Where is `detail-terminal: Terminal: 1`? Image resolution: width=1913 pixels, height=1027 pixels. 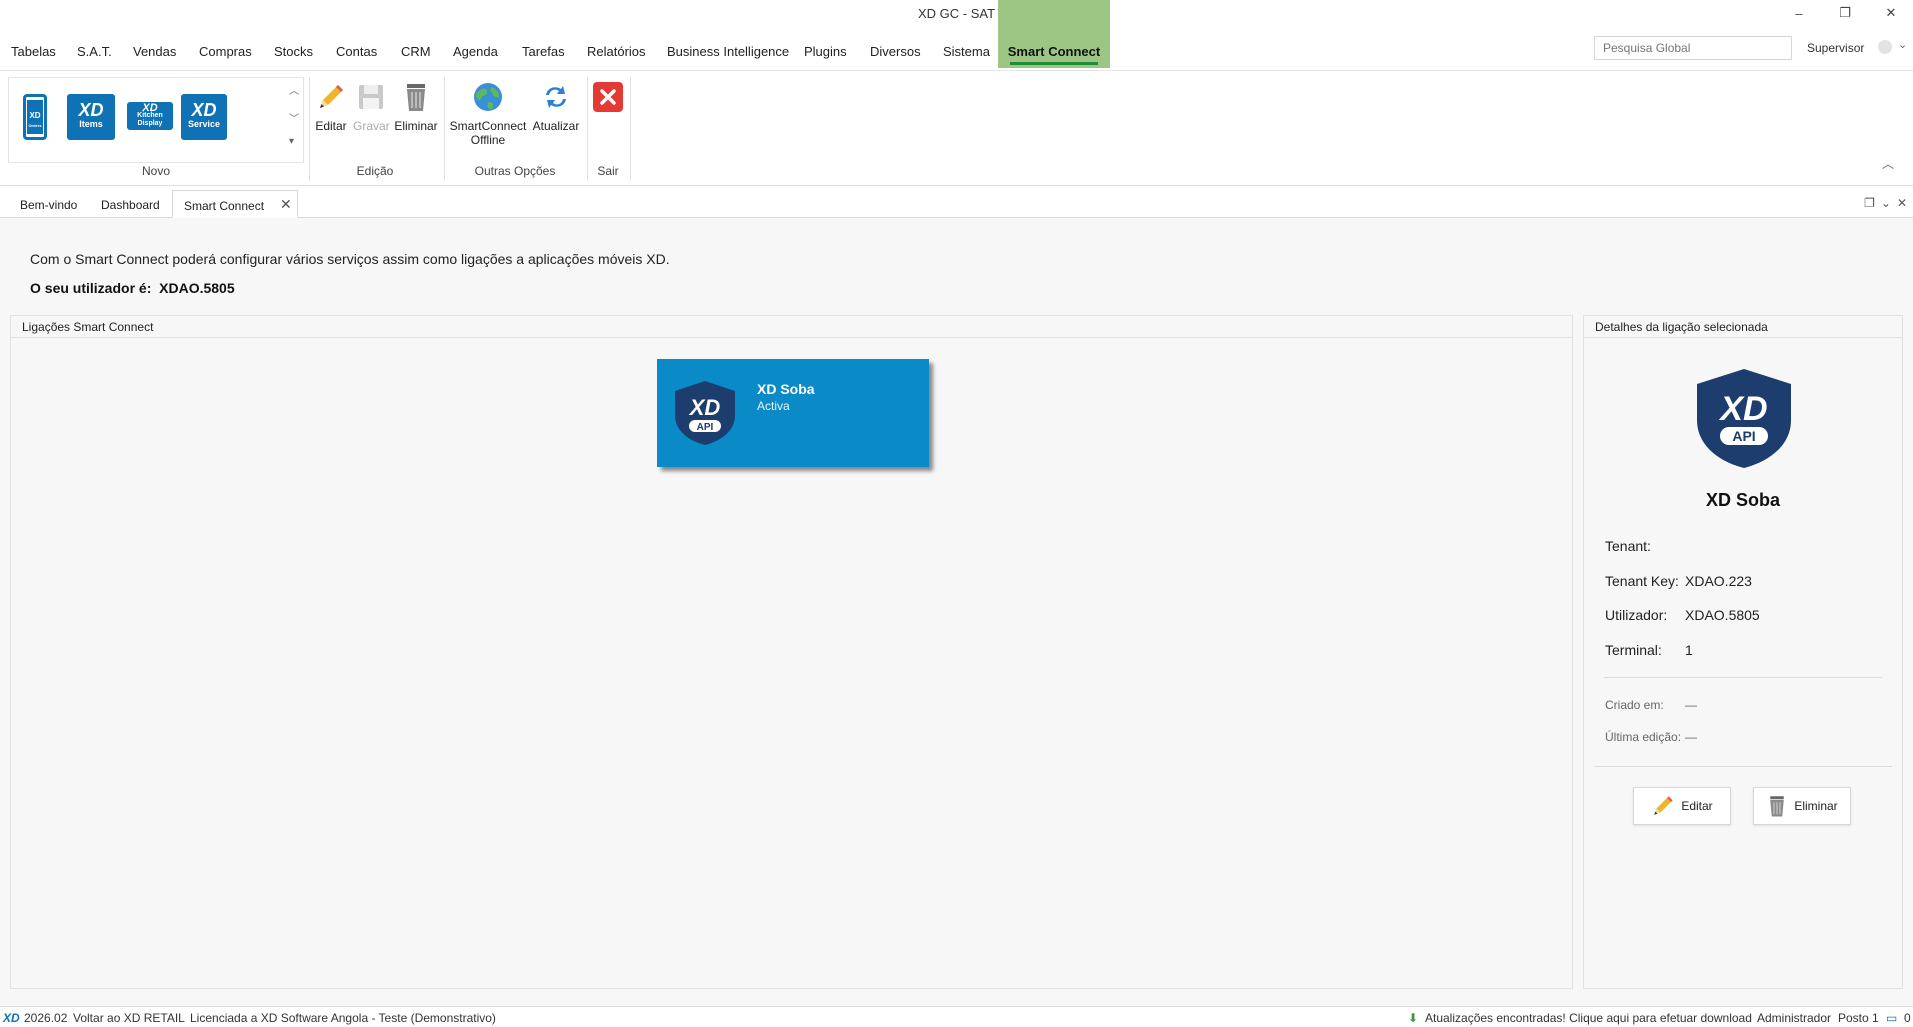
detail-terminal: Terminal: 1 is located at coordinates (1649, 650).